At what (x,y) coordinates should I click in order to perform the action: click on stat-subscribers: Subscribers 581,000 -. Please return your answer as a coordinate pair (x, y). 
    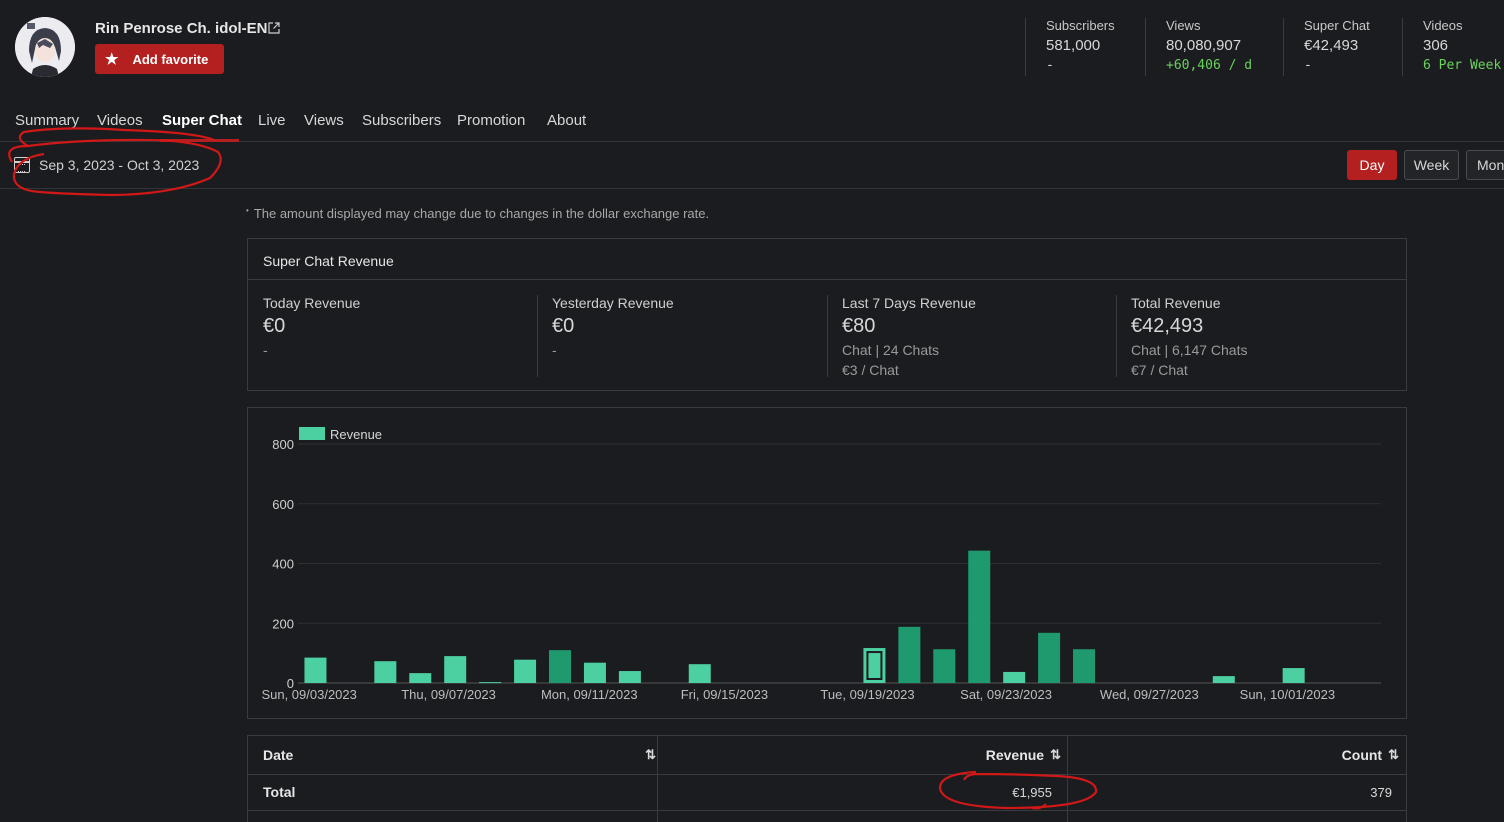
    Looking at the image, I should click on (1070, 47).